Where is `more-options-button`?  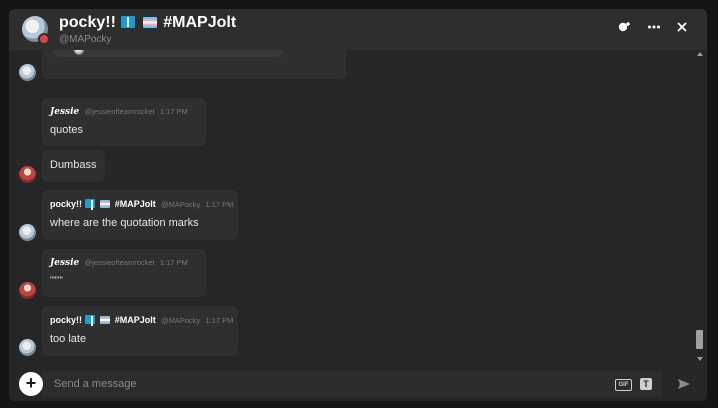
more-options-button is located at coordinates (654, 29).